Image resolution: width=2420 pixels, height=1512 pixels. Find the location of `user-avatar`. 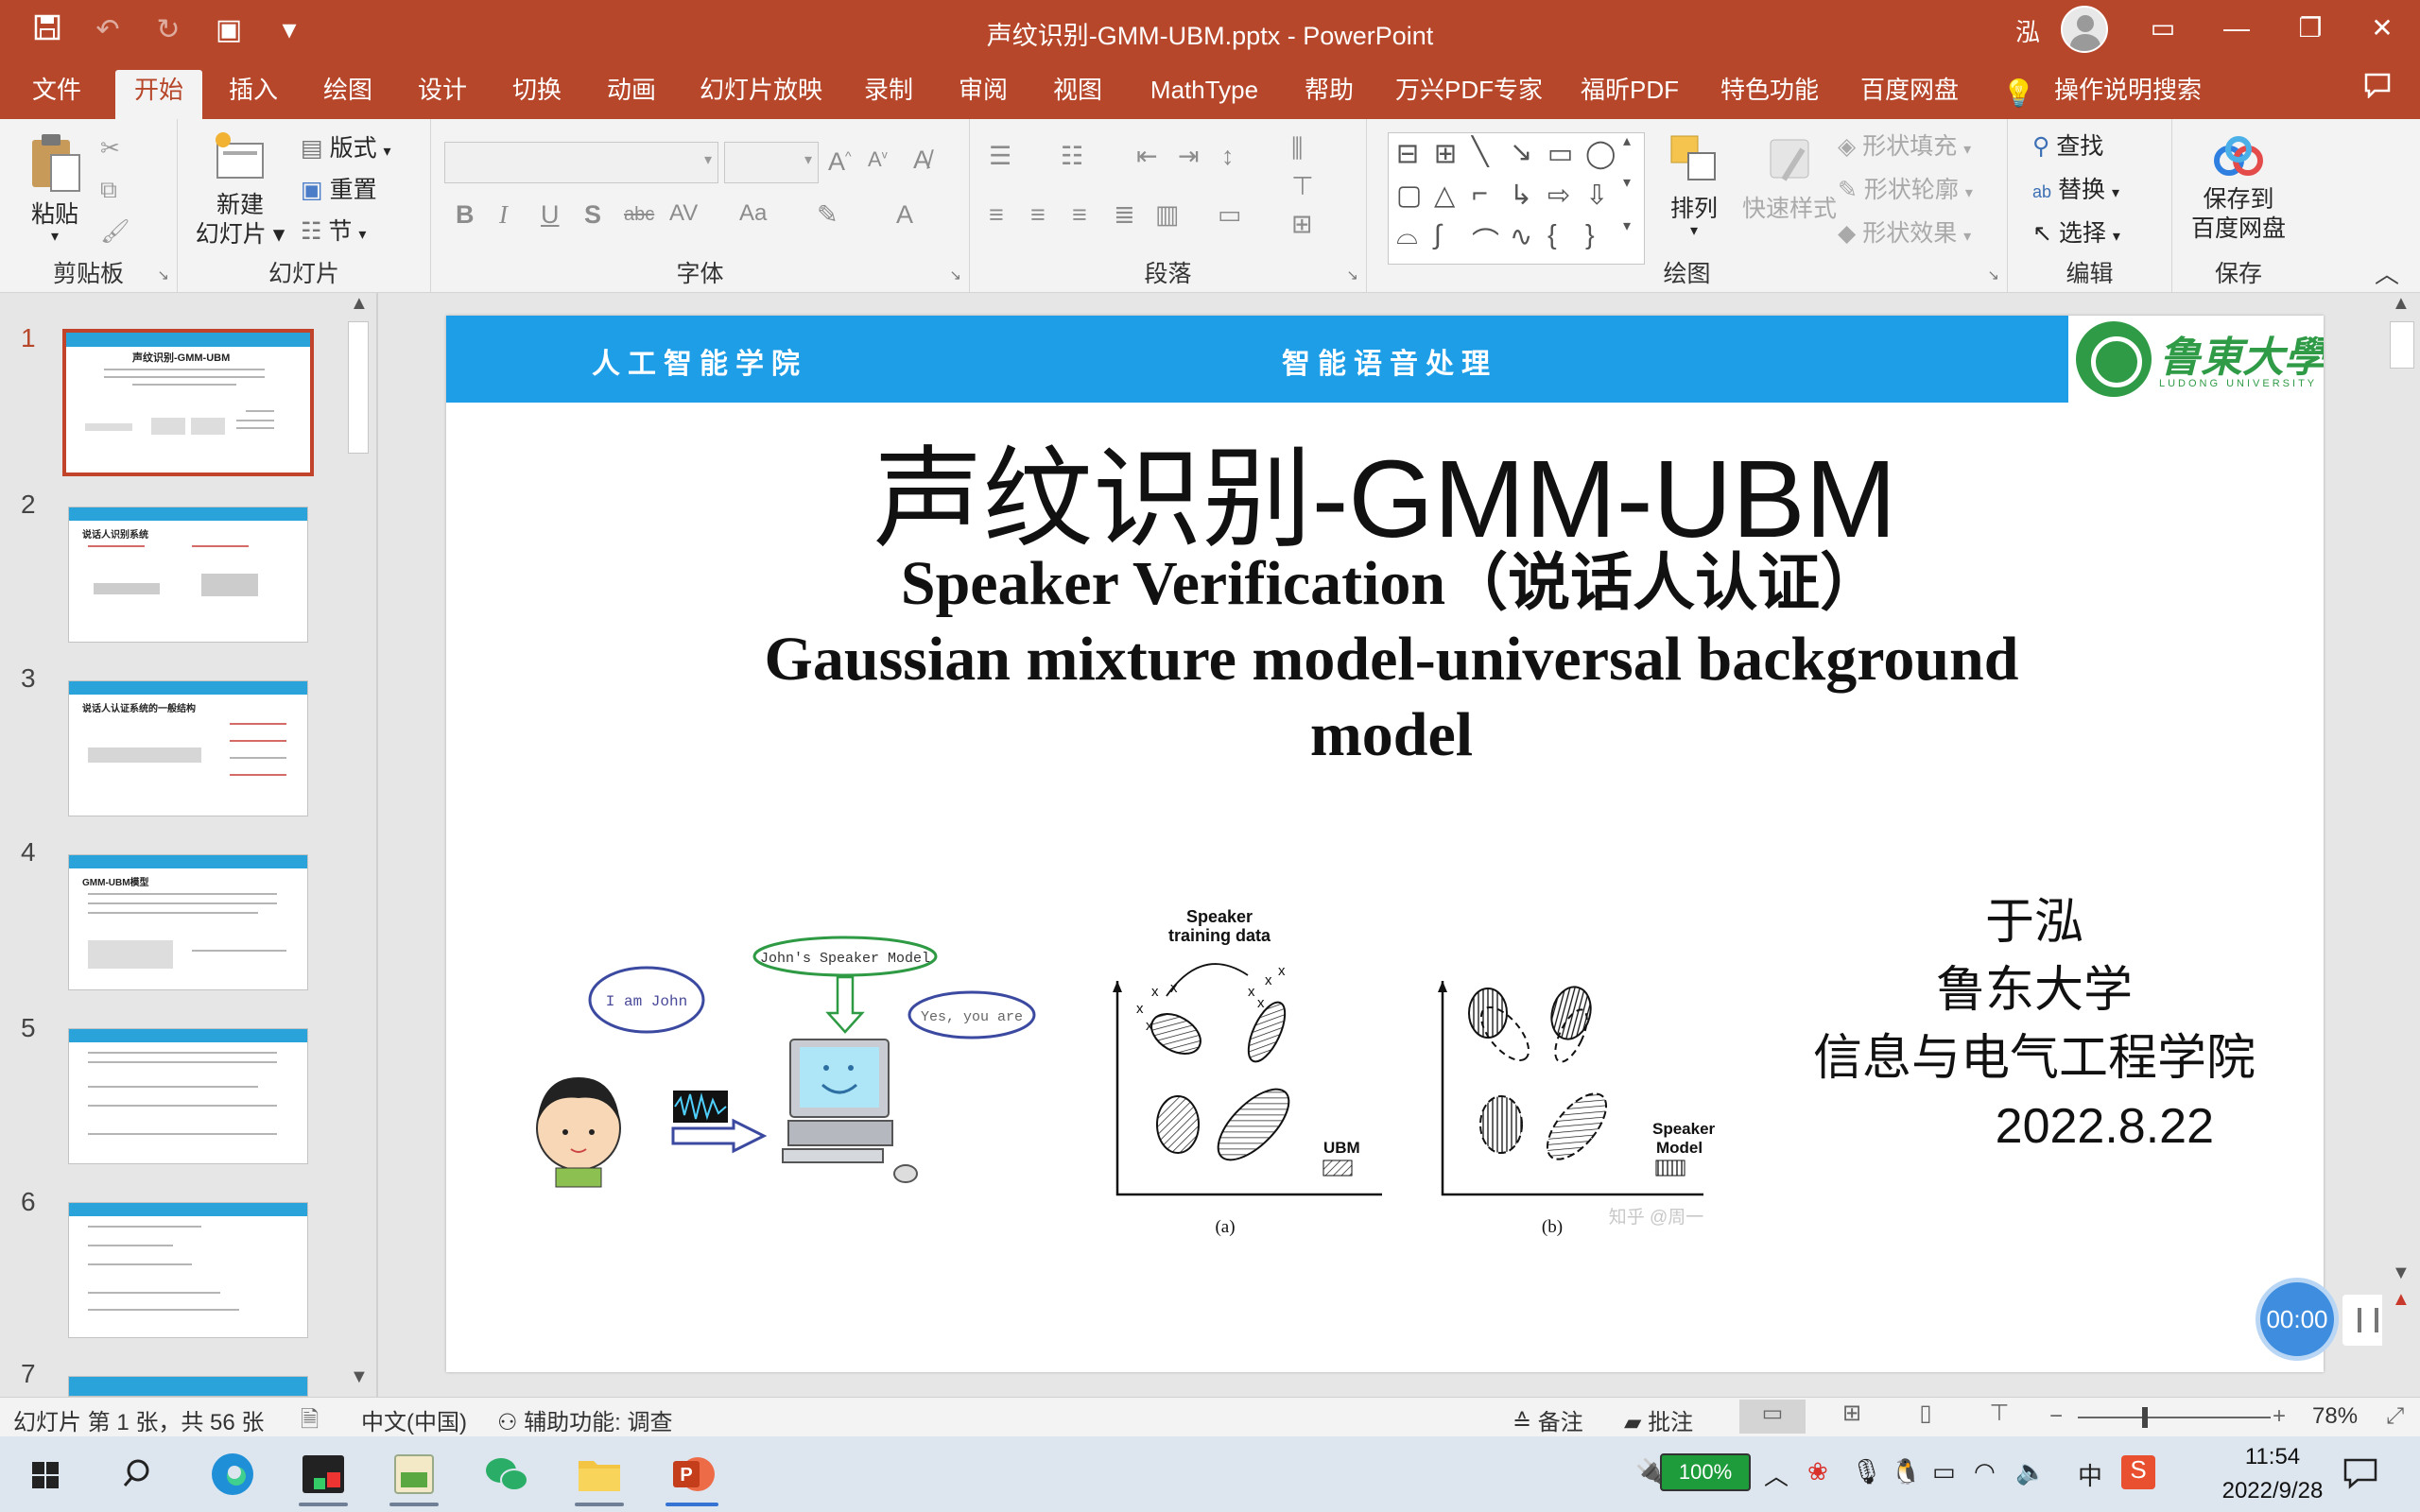

user-avatar is located at coordinates (2084, 29).